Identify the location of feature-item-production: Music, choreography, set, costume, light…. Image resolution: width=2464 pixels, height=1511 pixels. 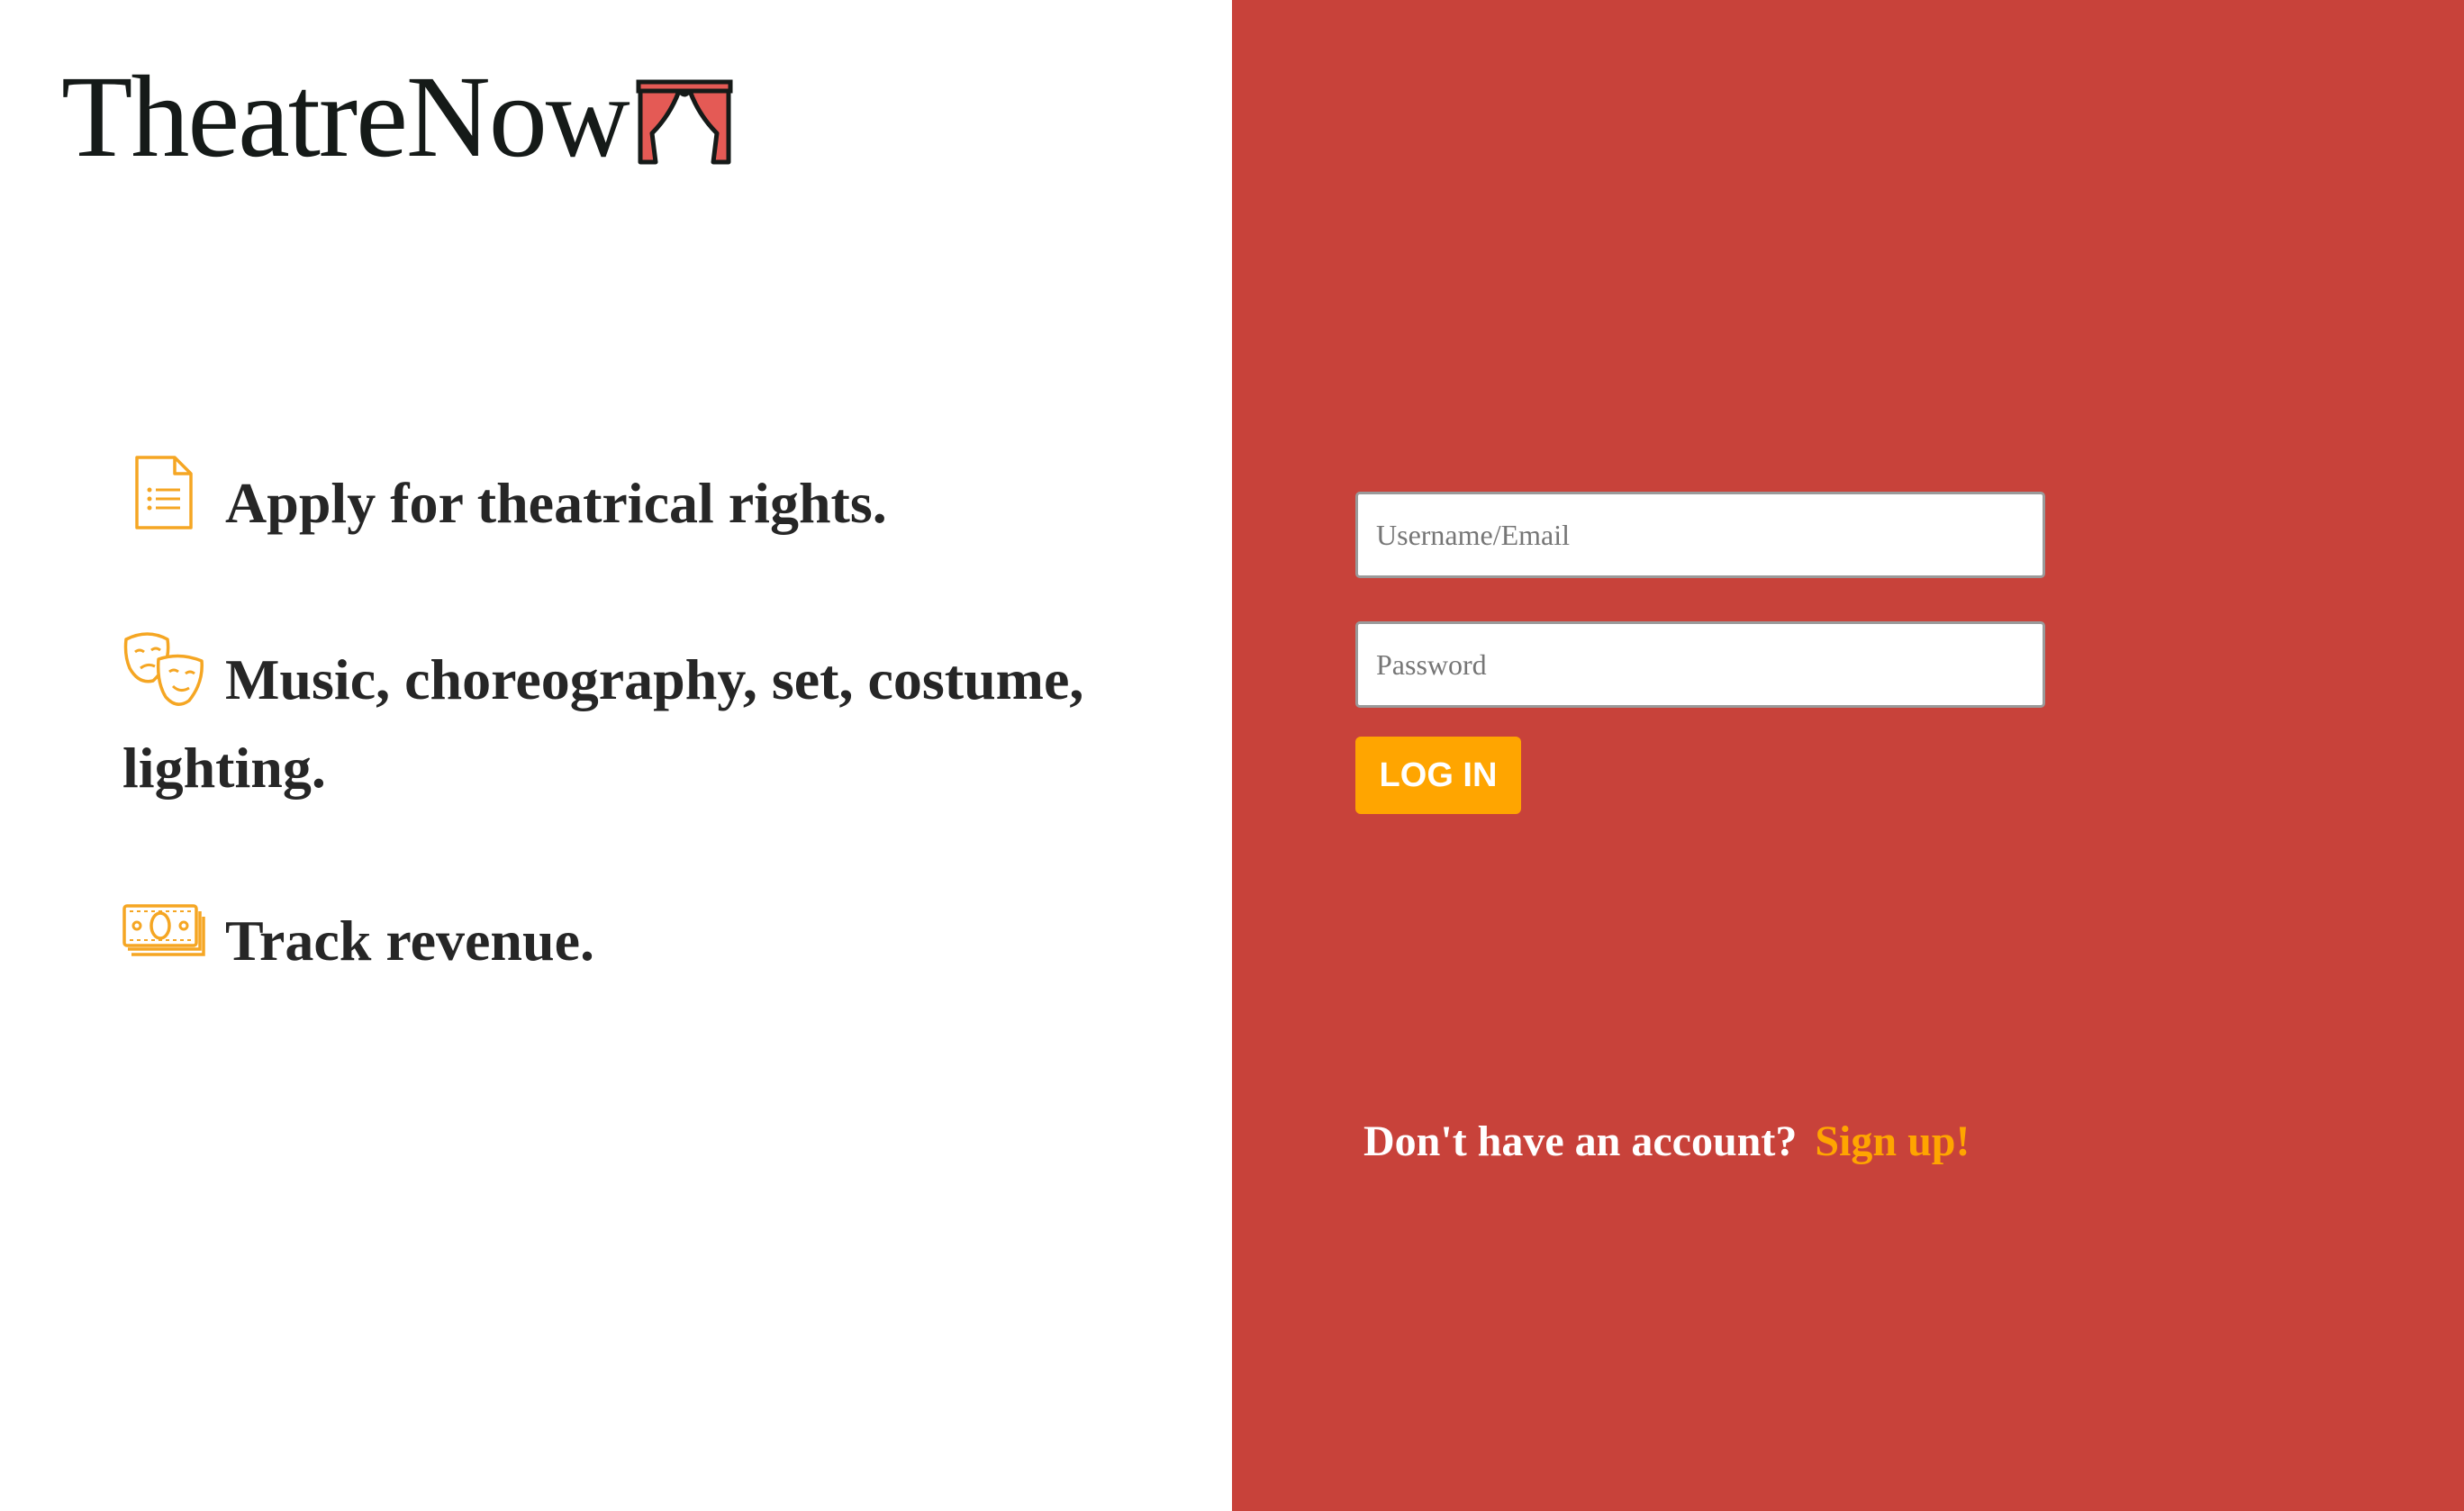
(636, 720).